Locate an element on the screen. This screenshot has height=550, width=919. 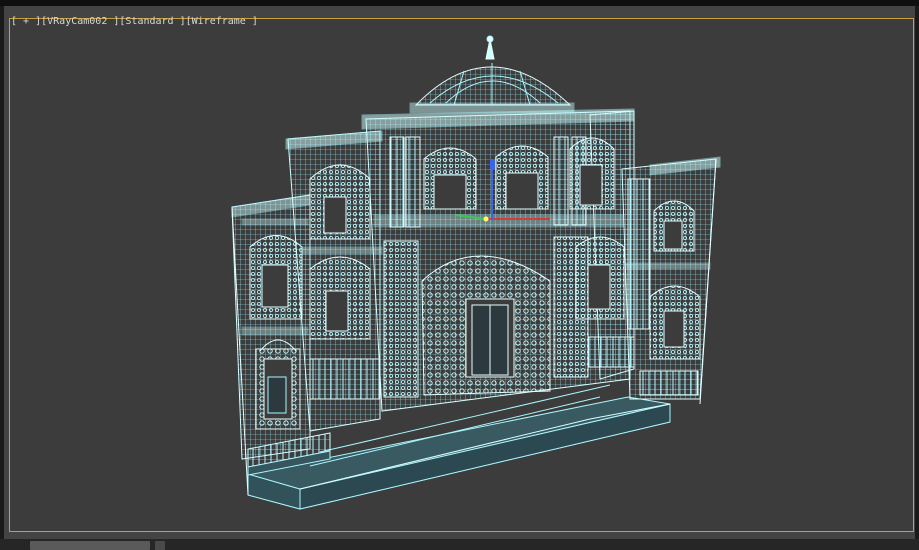
time-slider-handle is located at coordinates (160, 545).